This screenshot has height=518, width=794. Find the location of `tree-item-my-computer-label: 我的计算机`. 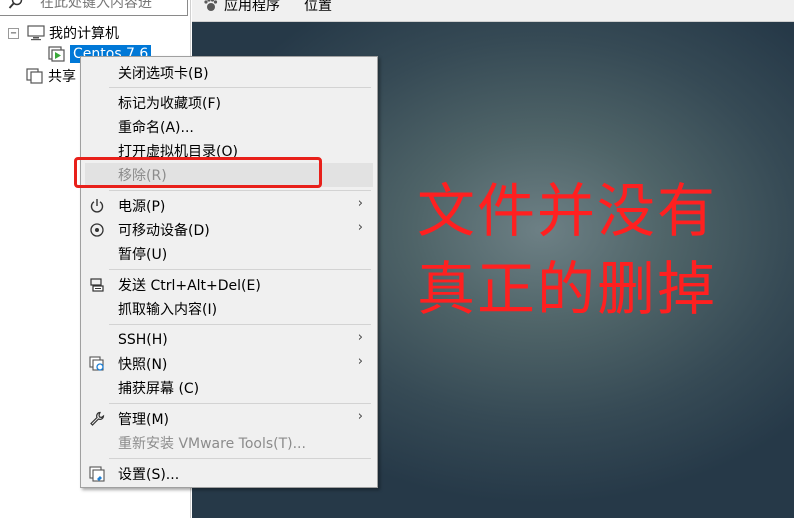

tree-item-my-computer-label: 我的计算机 is located at coordinates (84, 34).